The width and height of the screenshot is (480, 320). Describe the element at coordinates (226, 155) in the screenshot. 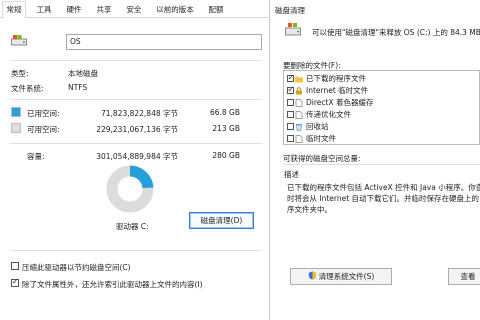

I see `capacity-gb: 280 GB` at that location.